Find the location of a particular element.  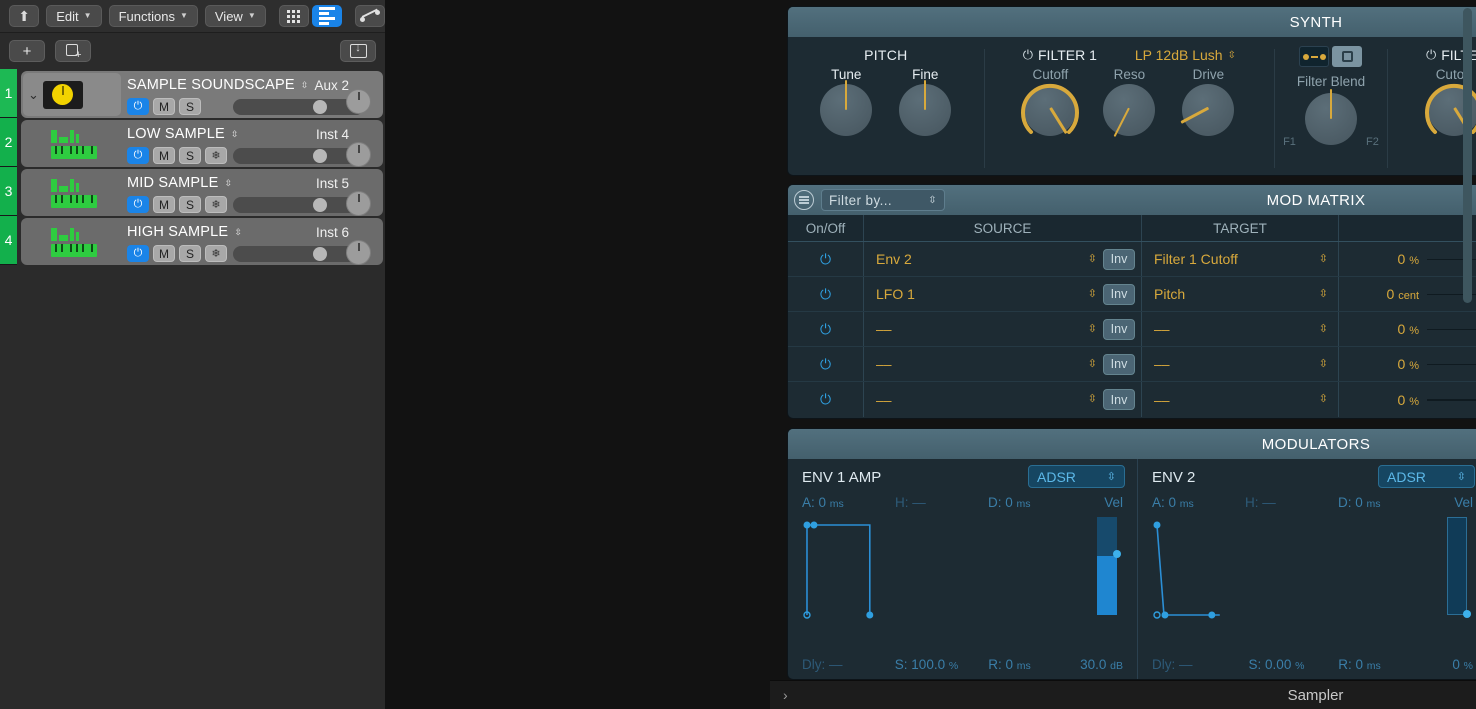

env2-attack: A: 0 ms is located at coordinates (1198, 502).